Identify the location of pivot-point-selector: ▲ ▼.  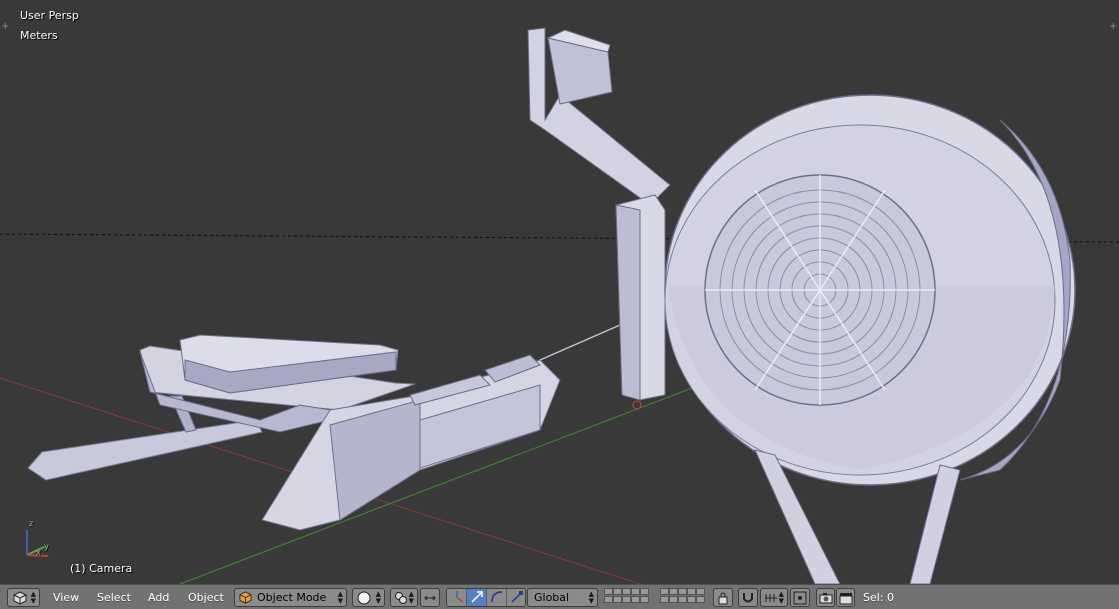
(404, 597).